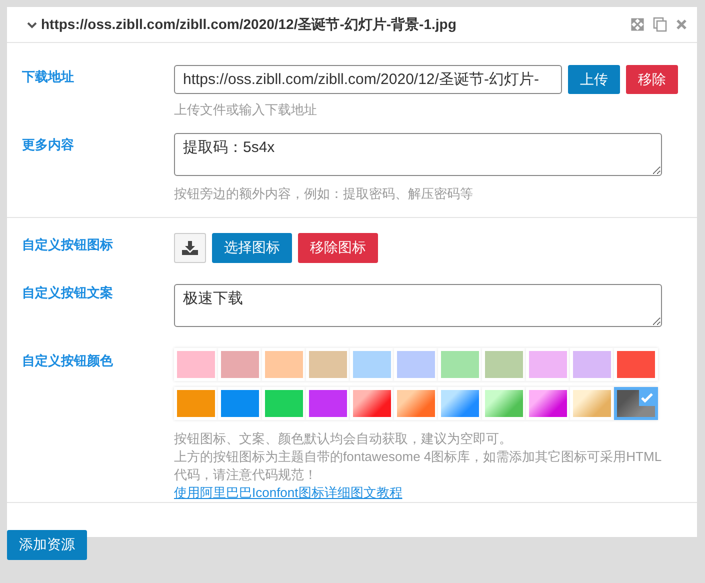 The height and width of the screenshot is (583, 705). What do you see at coordinates (681, 24) in the screenshot?
I see `close-icon` at bounding box center [681, 24].